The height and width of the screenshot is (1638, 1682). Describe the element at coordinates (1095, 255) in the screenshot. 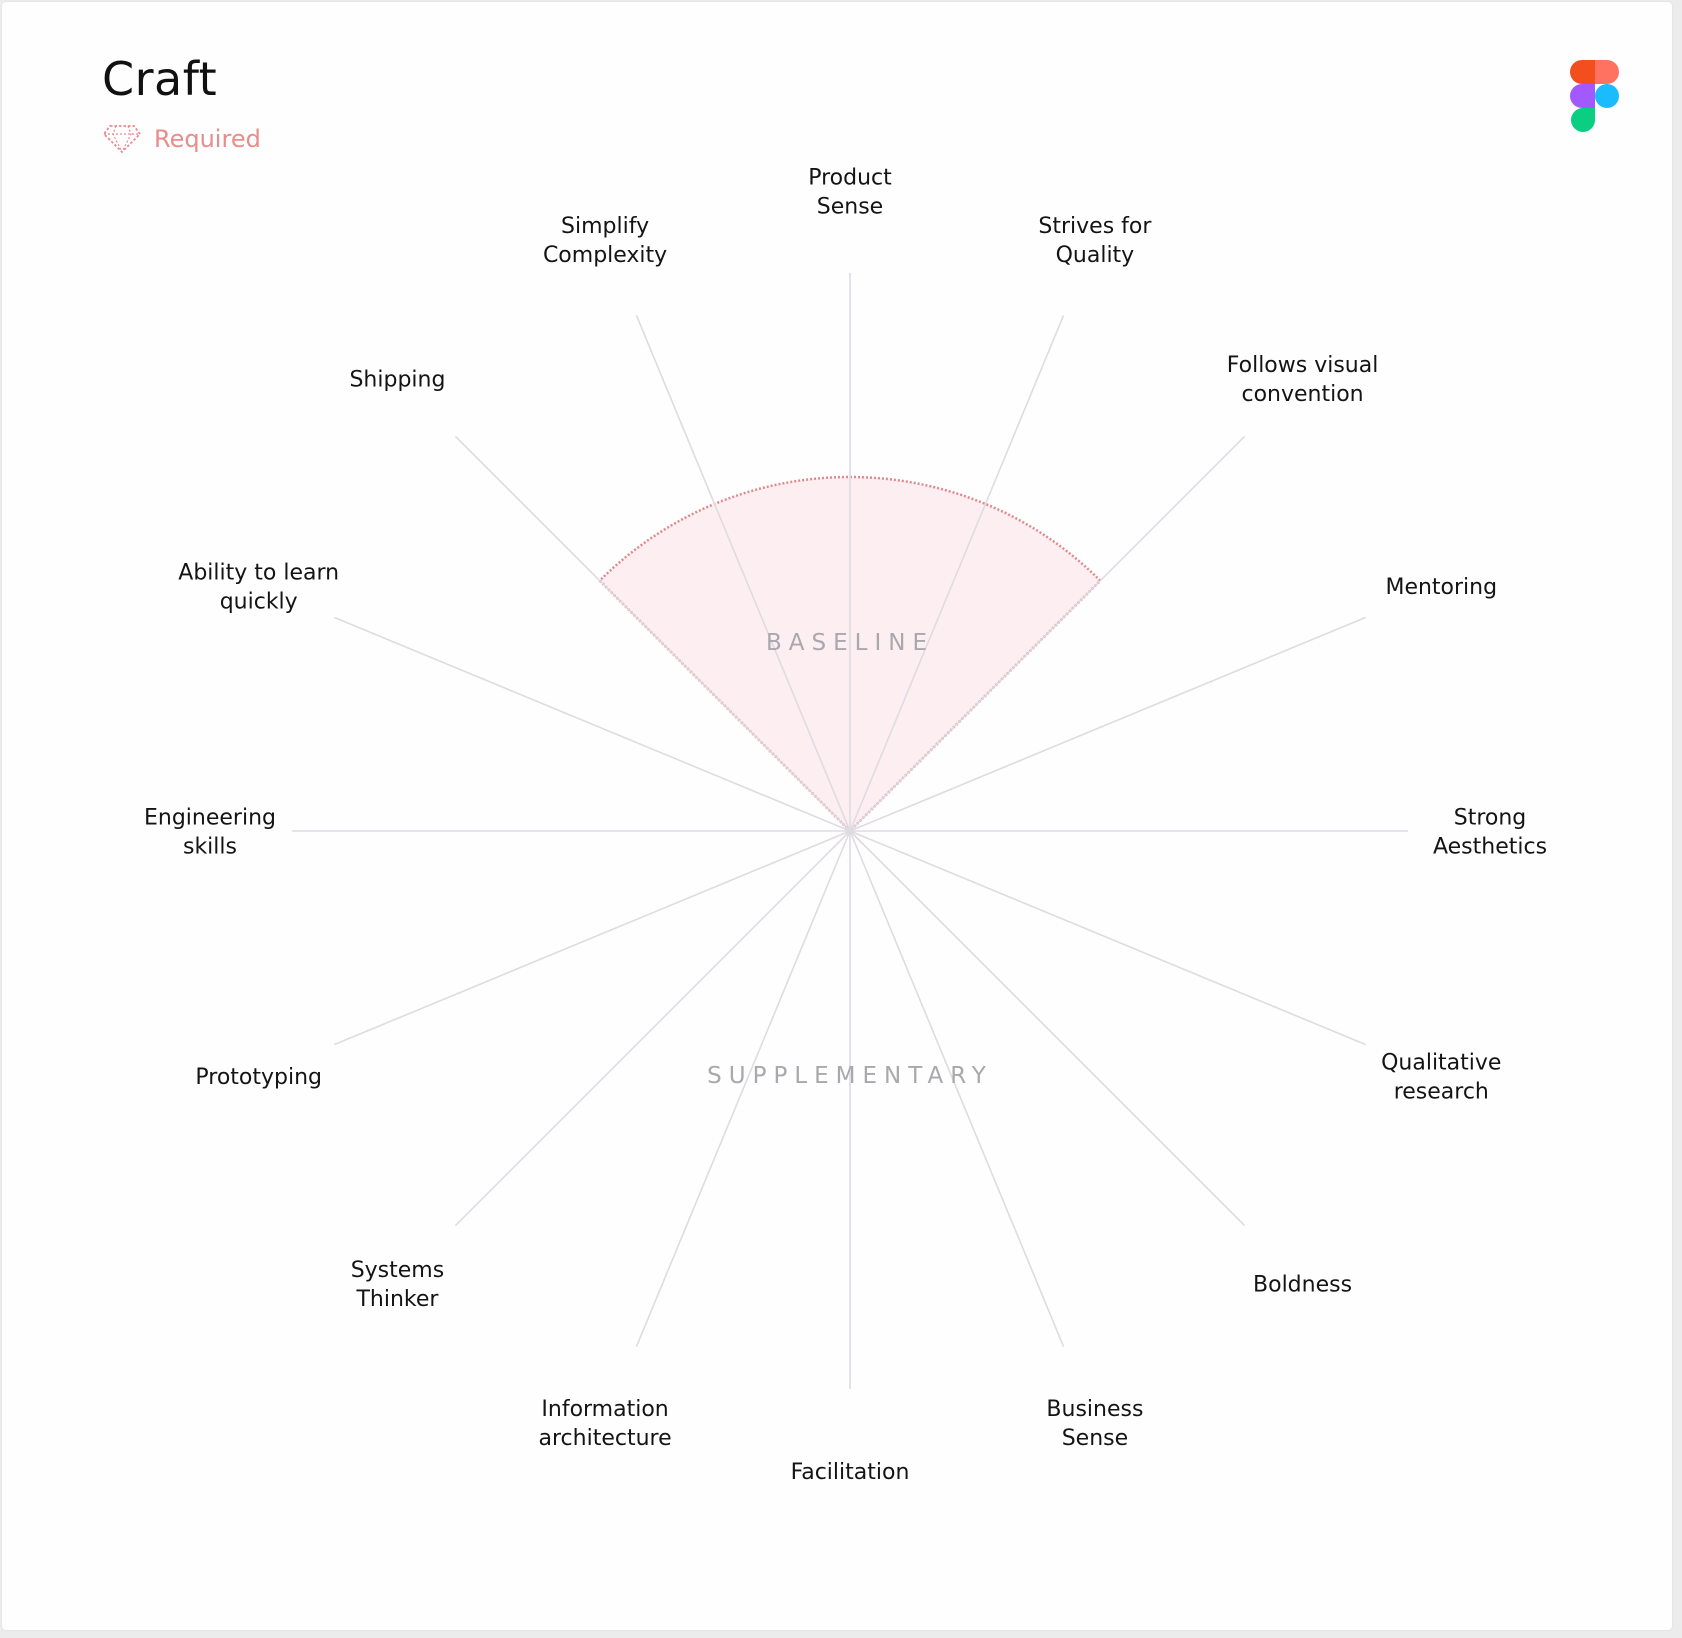

I see `spoke-label-line: Quality` at that location.